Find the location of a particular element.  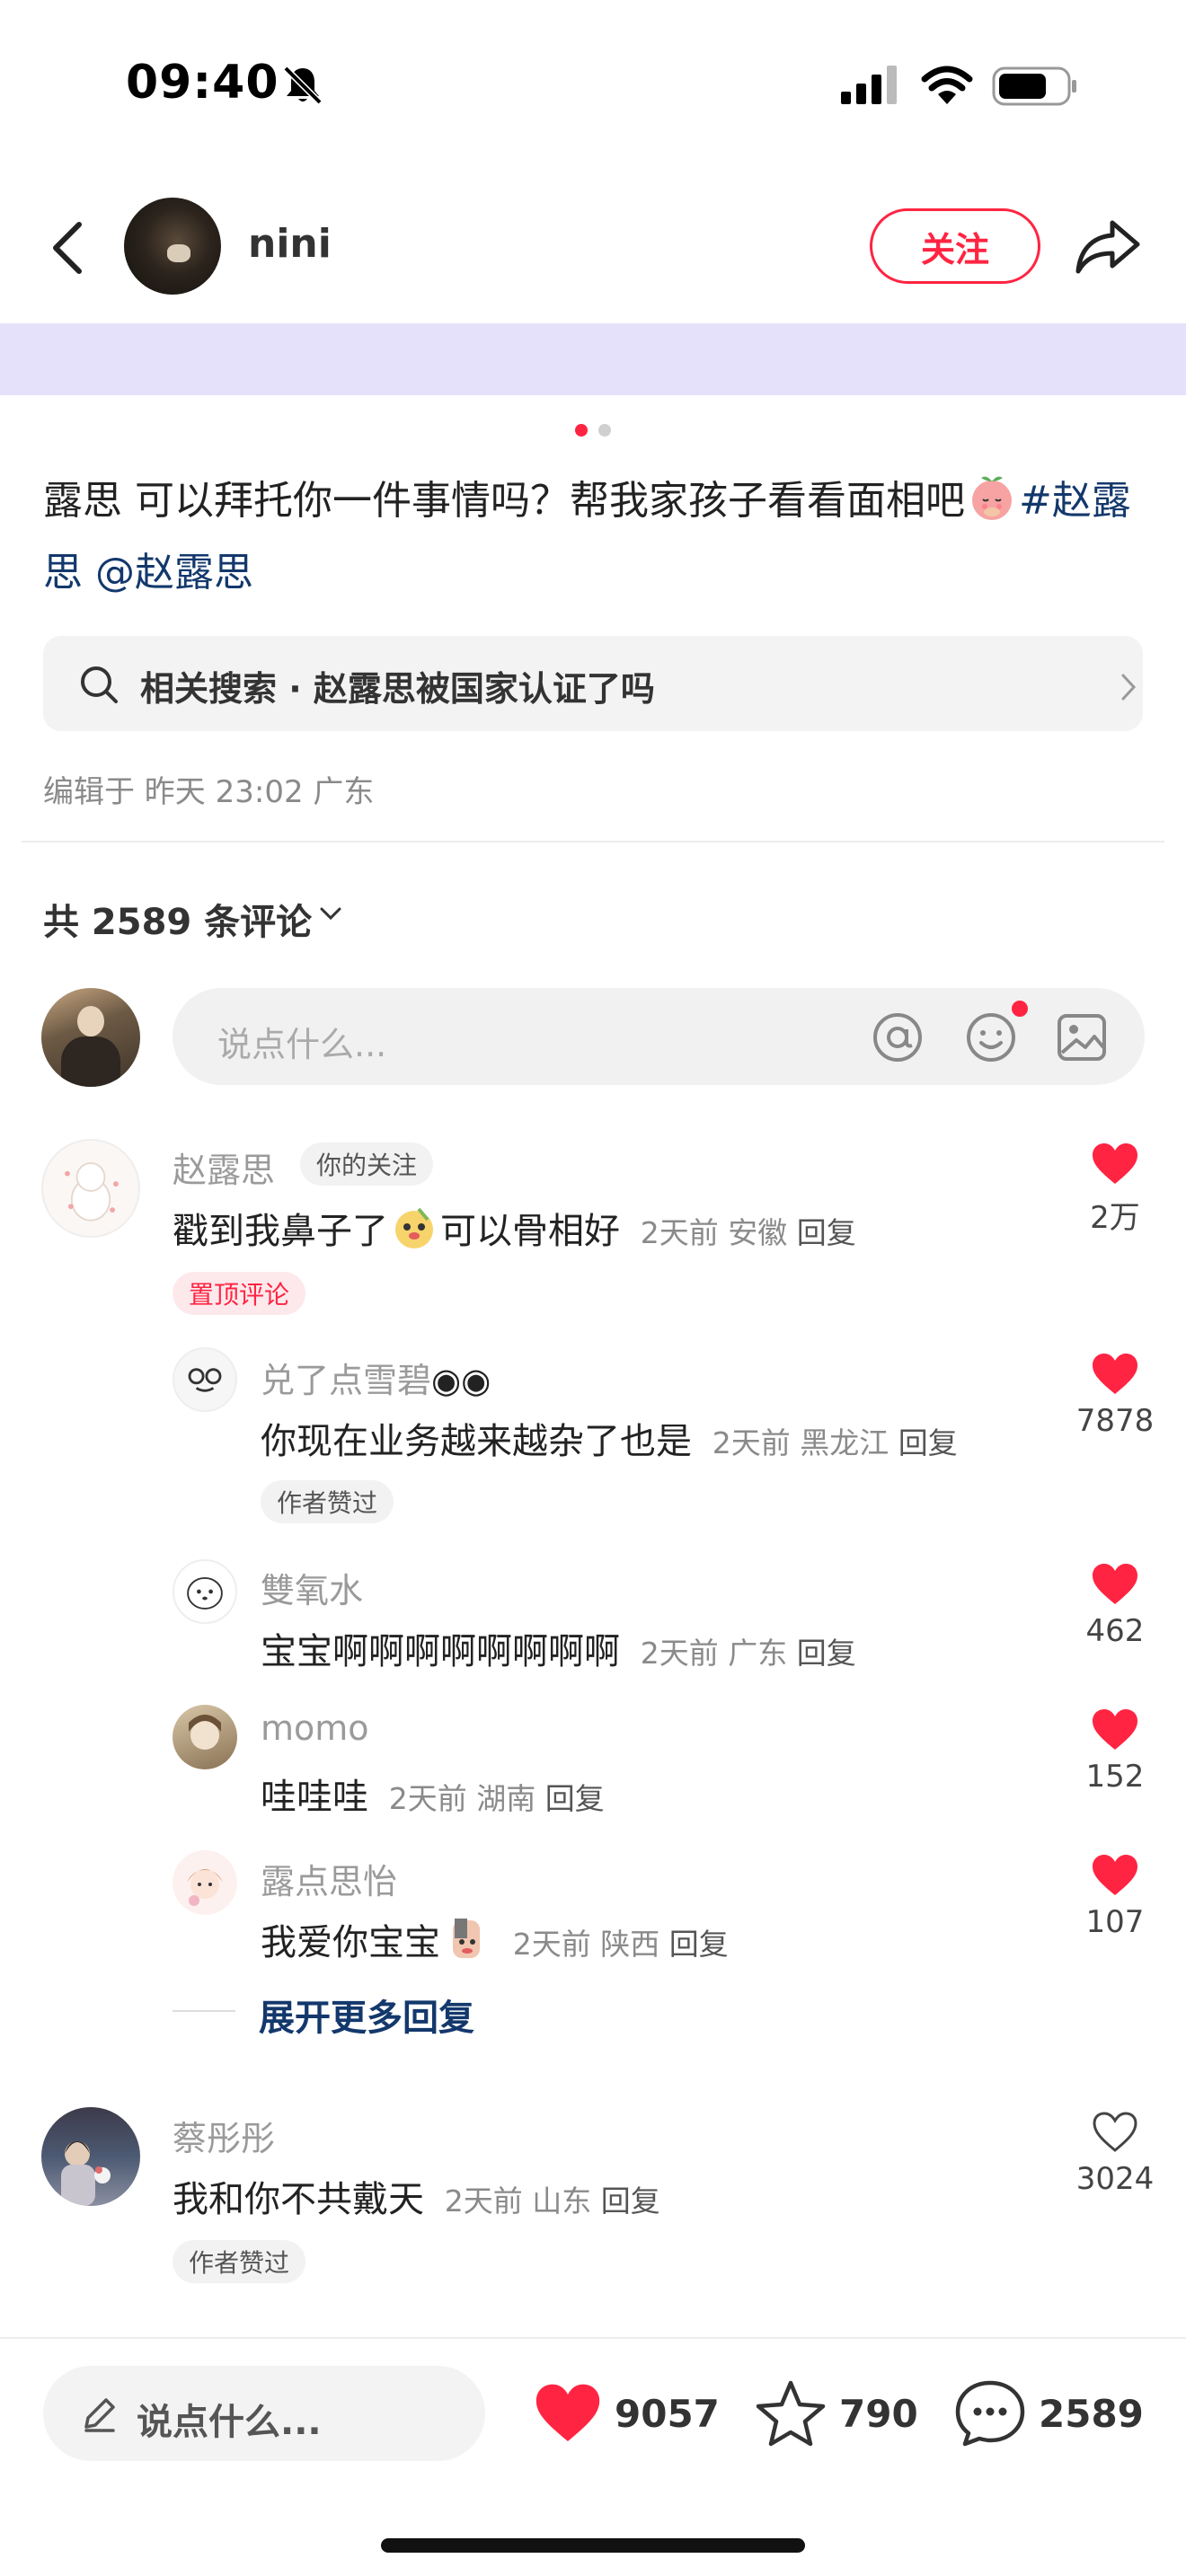

comment-body: 我爱你宝宝 2天前 陕西 回复 is located at coordinates (495, 1939).